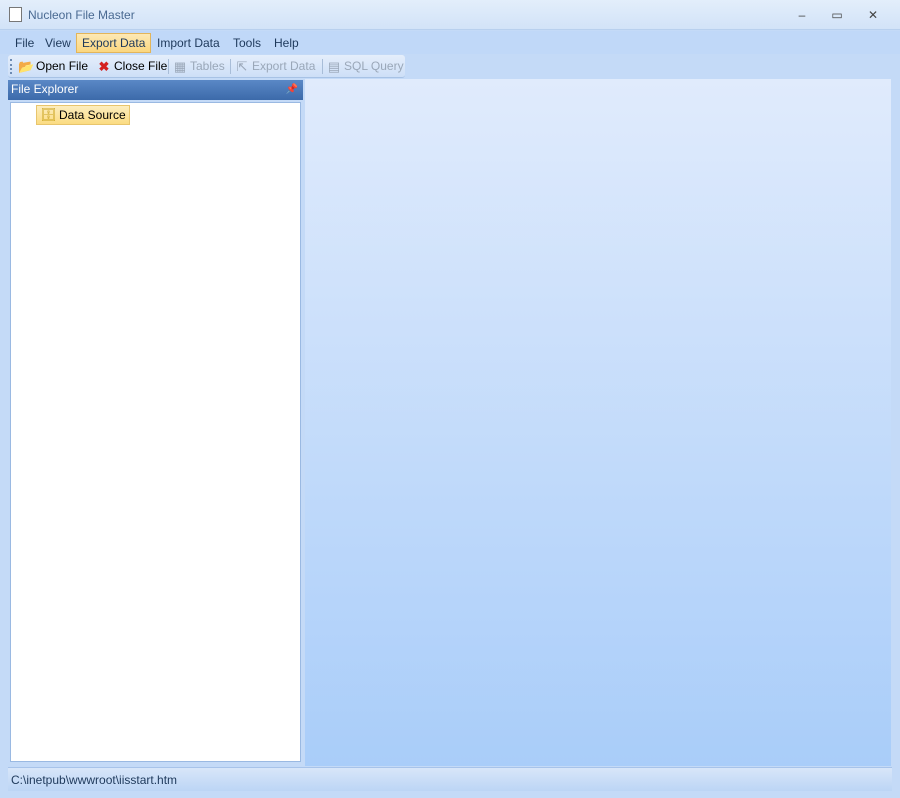 The width and height of the screenshot is (900, 798). I want to click on open-file-button: 📂 Open File, so click(53, 66).